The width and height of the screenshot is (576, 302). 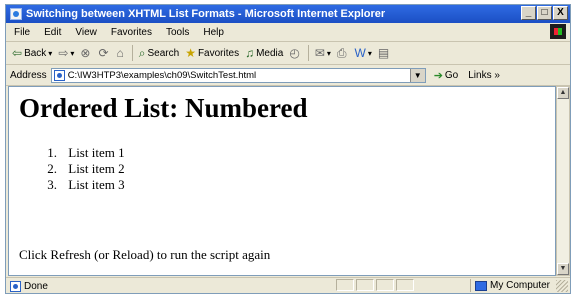 What do you see at coordinates (562, 286) in the screenshot?
I see `resize-grip` at bounding box center [562, 286].